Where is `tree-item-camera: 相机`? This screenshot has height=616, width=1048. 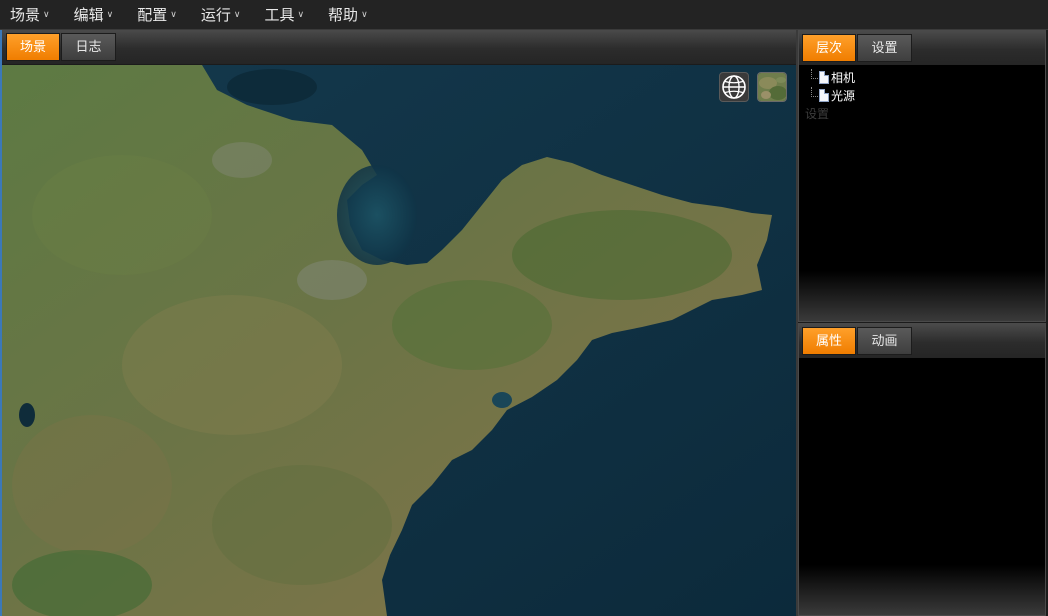
tree-item-camera: 相机 is located at coordinates (831, 78).